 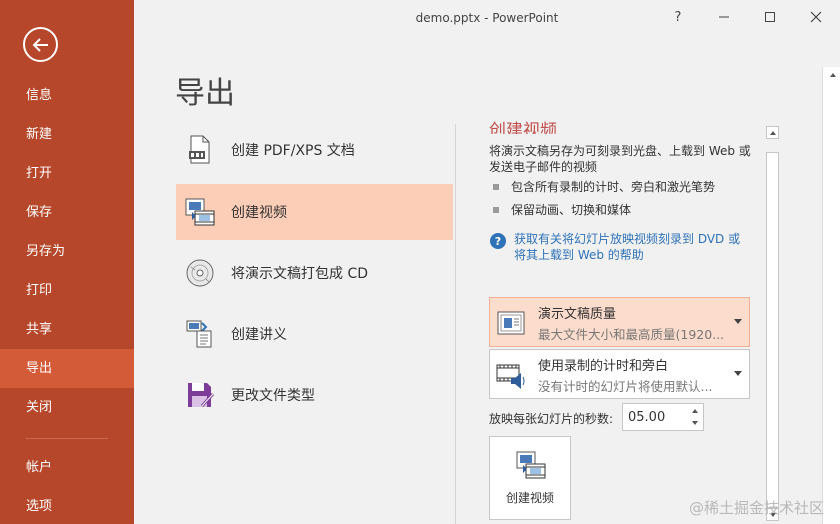 What do you see at coordinates (678, 17) in the screenshot?
I see `help-button: ?` at bounding box center [678, 17].